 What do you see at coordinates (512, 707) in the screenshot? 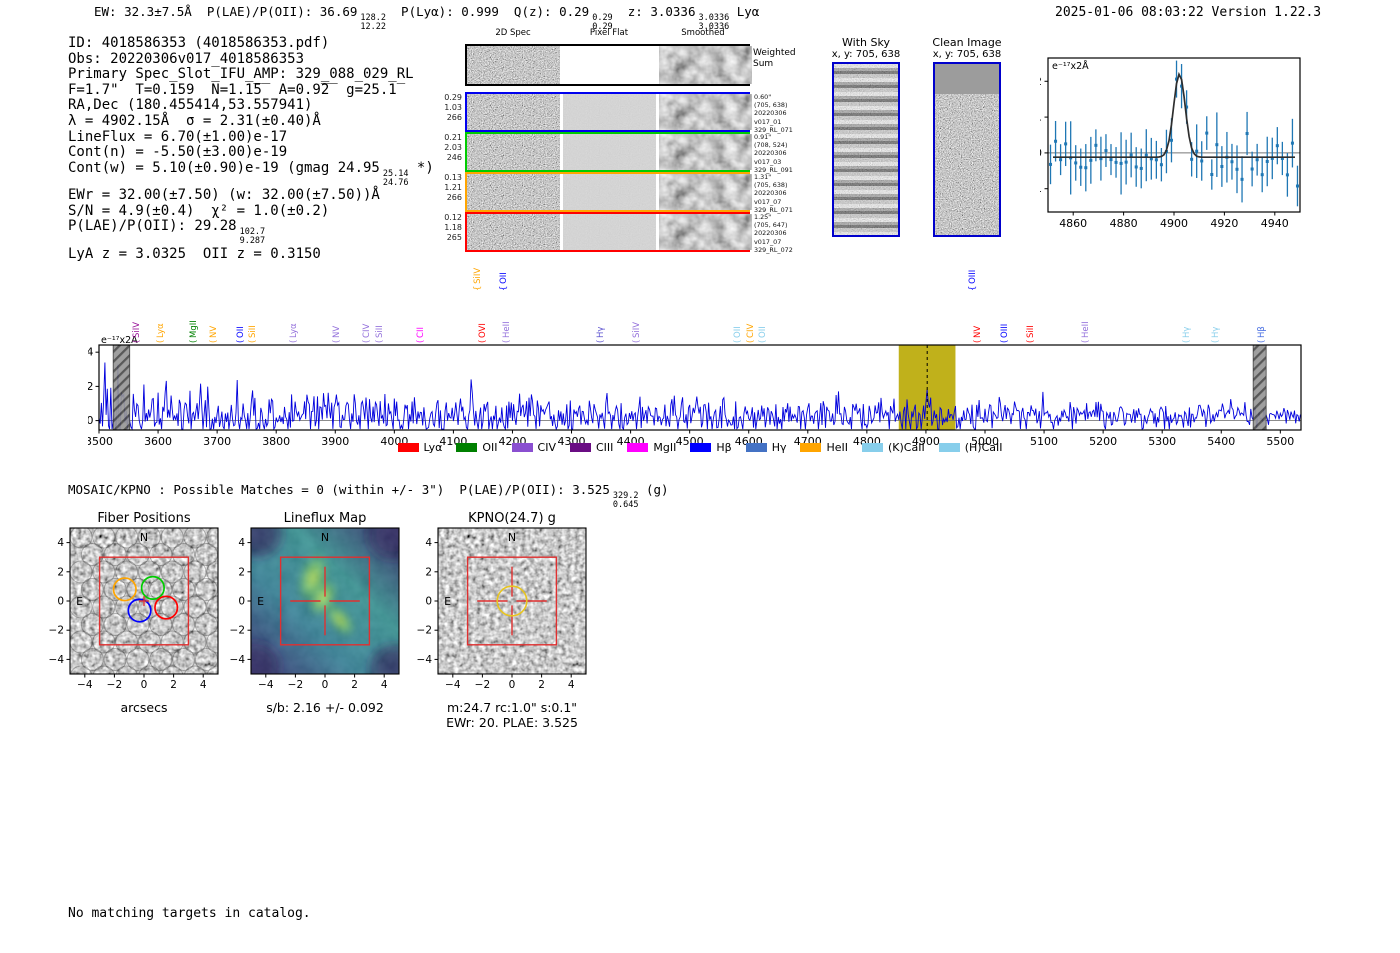
I see `kpno-g-caption: m:24.7 rc:1.0" s:0.1"` at bounding box center [512, 707].